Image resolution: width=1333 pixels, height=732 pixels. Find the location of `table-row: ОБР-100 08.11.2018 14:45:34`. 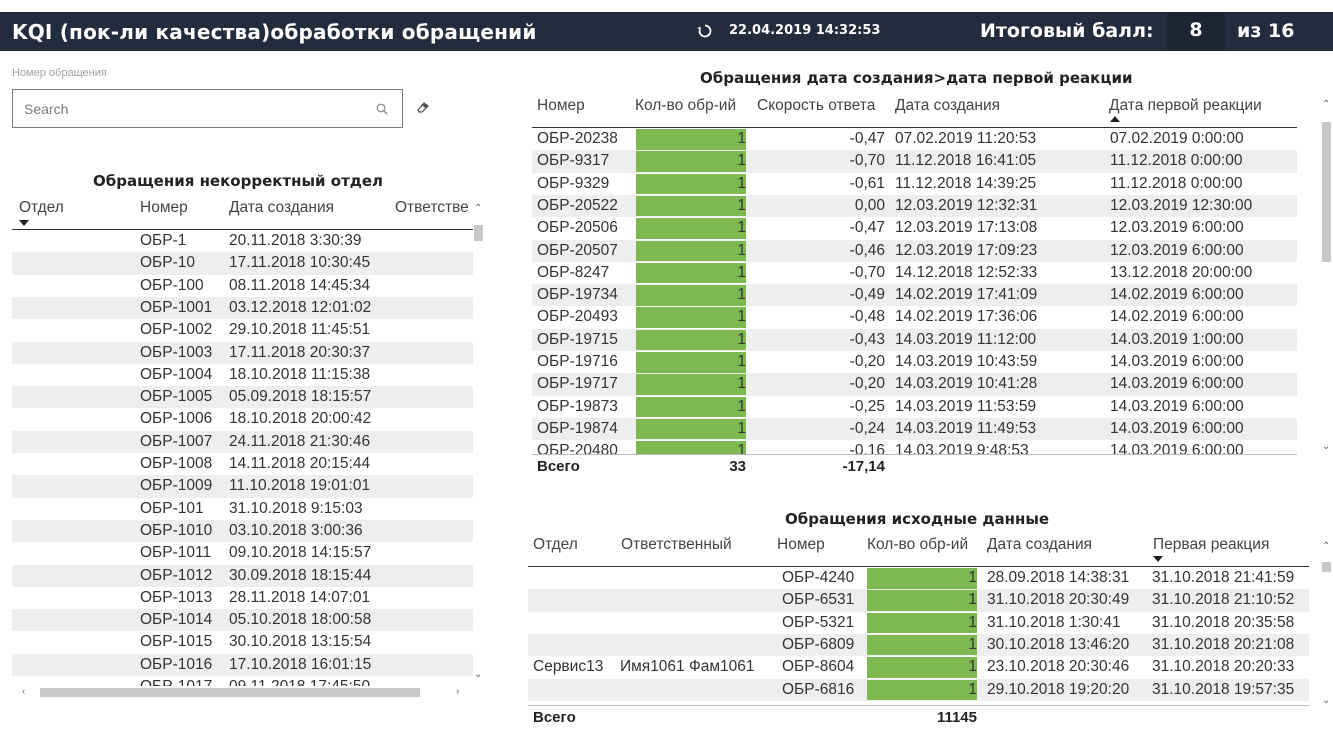

table-row: ОБР-100 08.11.2018 14:45:34 is located at coordinates (242, 286).